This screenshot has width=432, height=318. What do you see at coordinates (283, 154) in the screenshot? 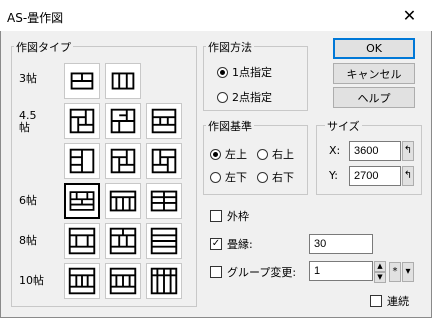
I see `radio-label: 右上` at bounding box center [283, 154].